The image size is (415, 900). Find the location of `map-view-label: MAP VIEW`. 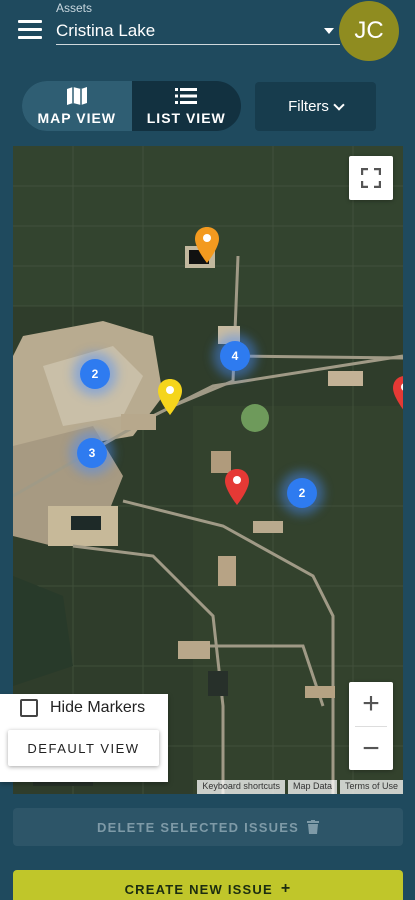

map-view-label: MAP VIEW is located at coordinates (77, 118).